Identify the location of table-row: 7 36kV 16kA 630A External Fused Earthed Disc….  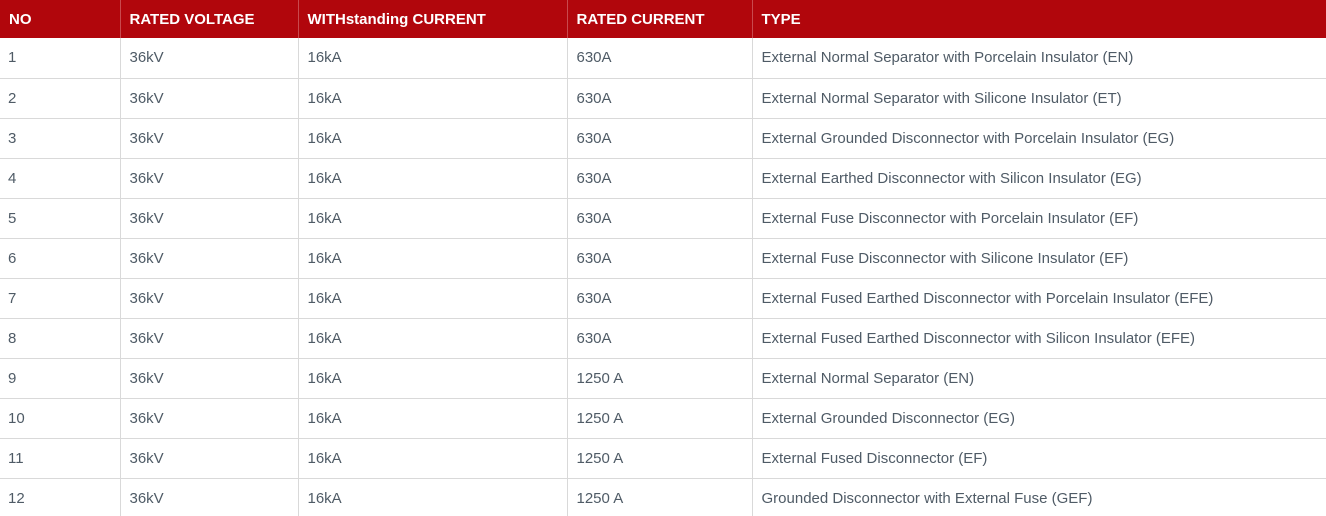
(663, 298).